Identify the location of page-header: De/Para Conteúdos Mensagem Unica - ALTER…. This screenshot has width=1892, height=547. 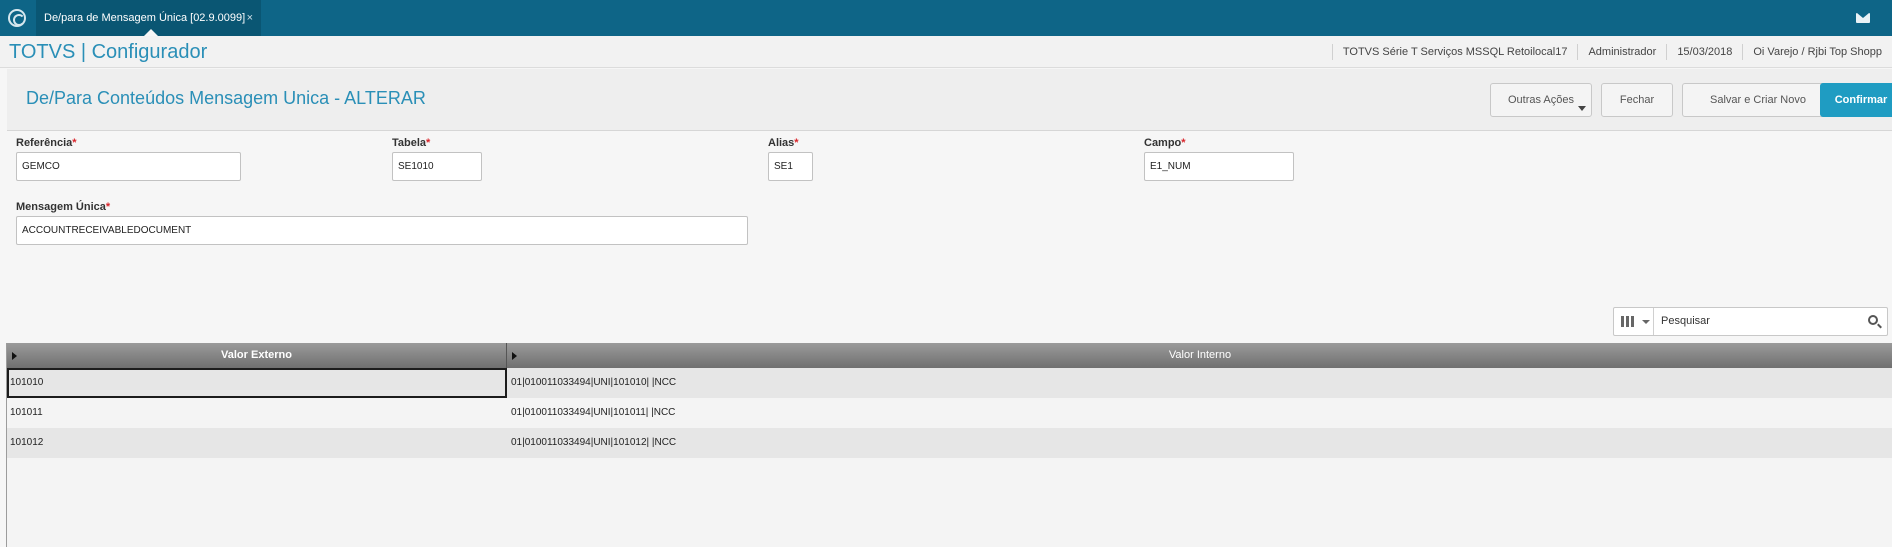
(949, 100).